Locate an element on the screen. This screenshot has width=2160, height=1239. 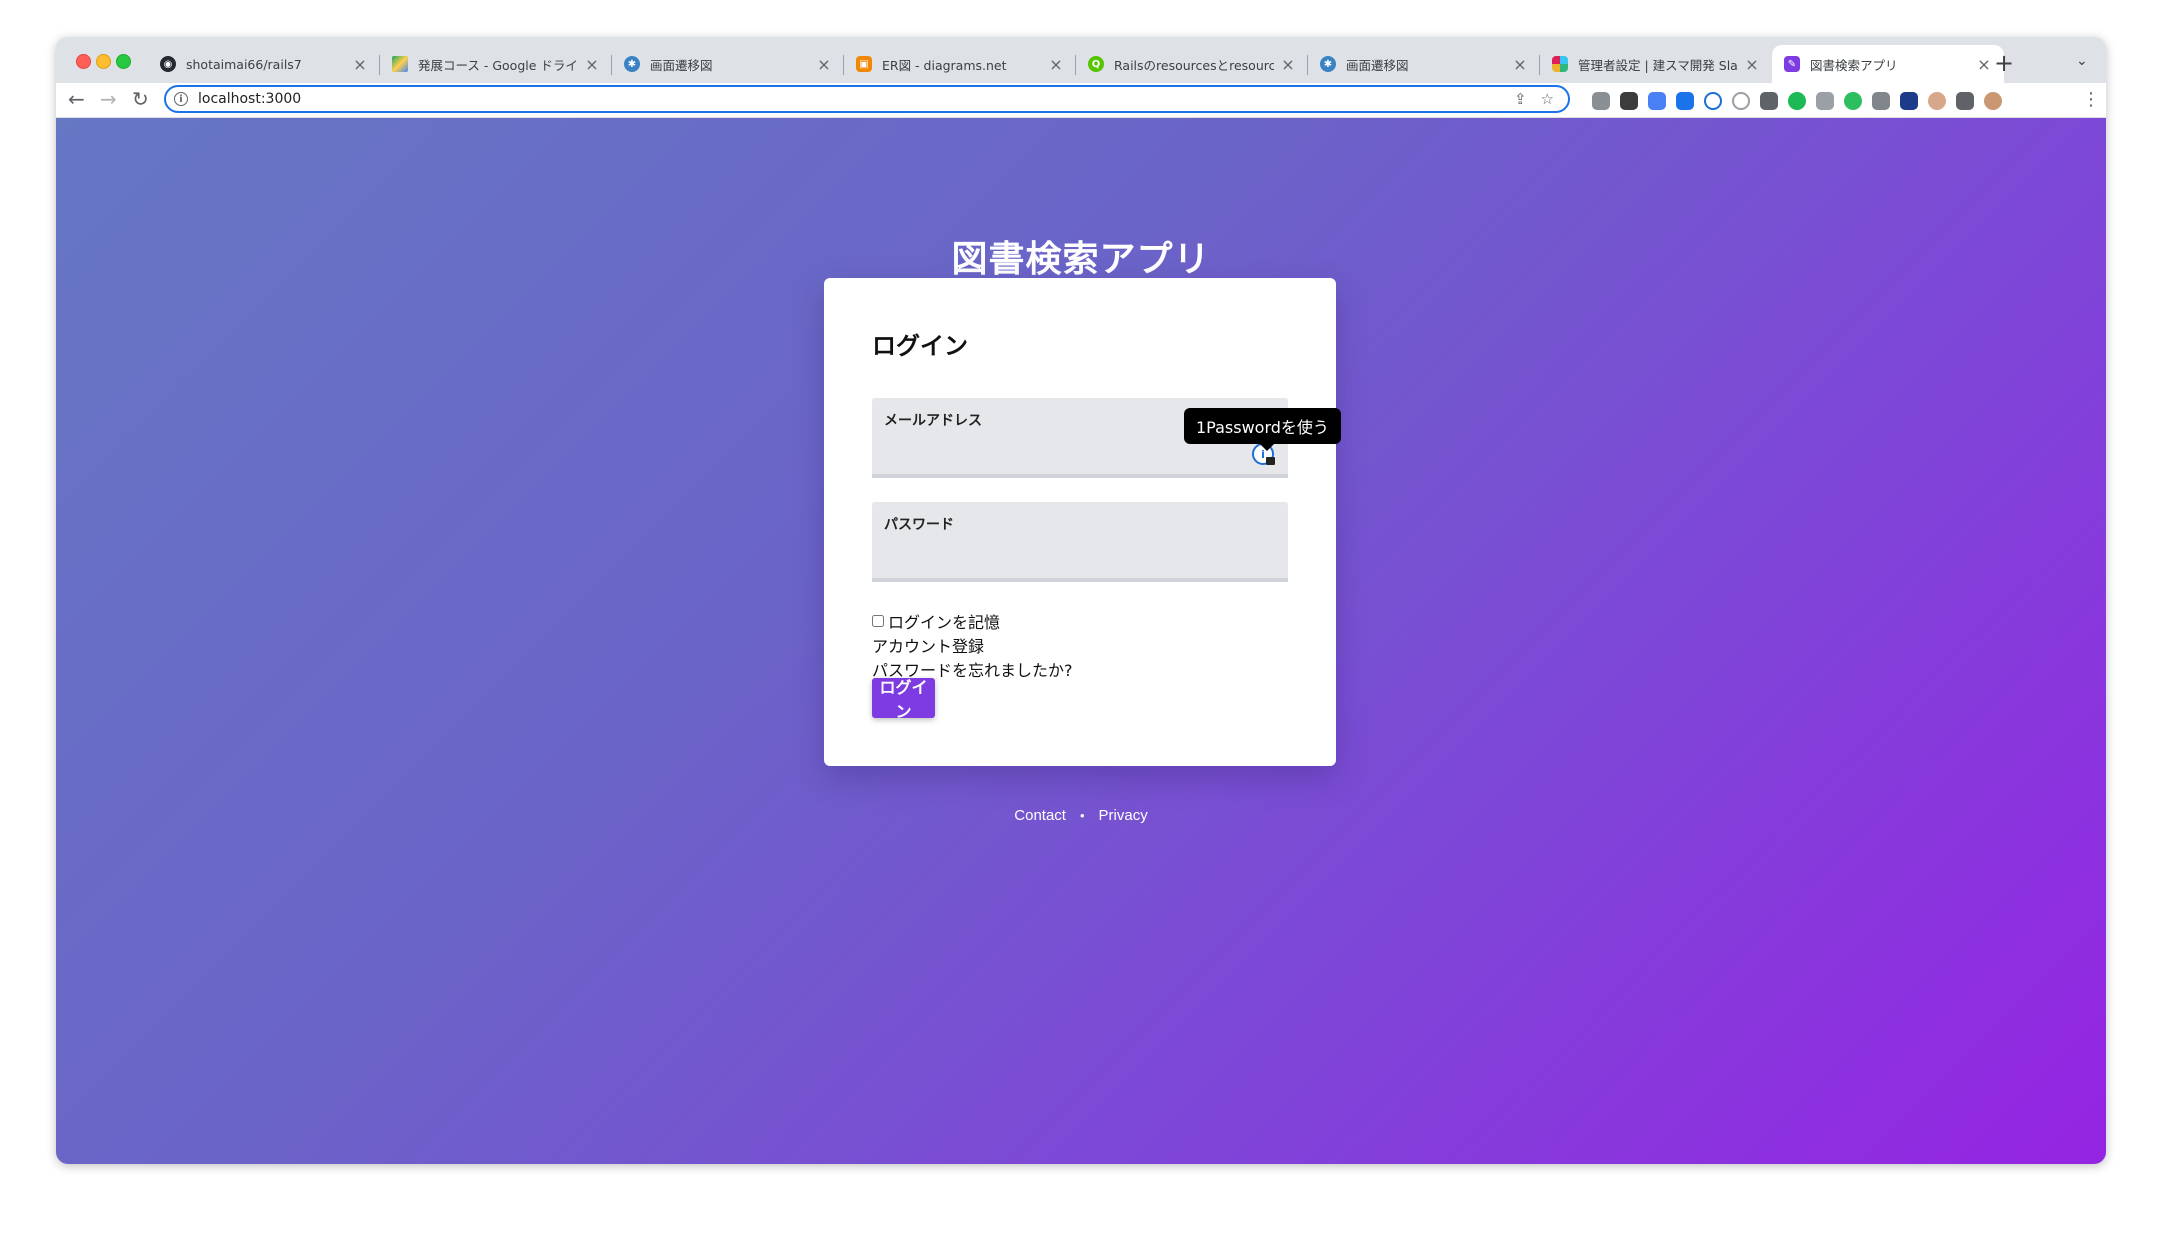
menu-kebab-icon: ⋮ is located at coordinates (2091, 99).